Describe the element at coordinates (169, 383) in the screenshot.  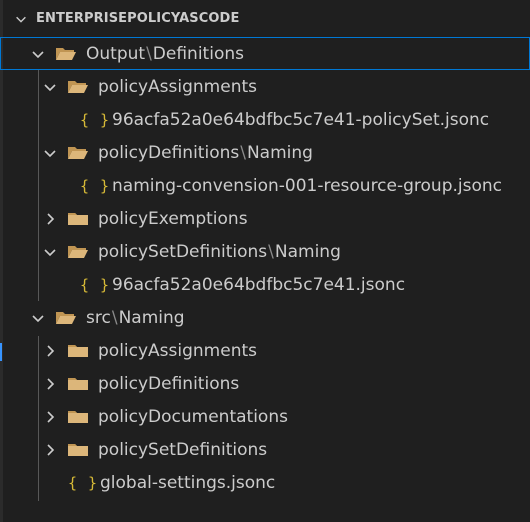
I see `folder-label: policyDefinitions` at that location.